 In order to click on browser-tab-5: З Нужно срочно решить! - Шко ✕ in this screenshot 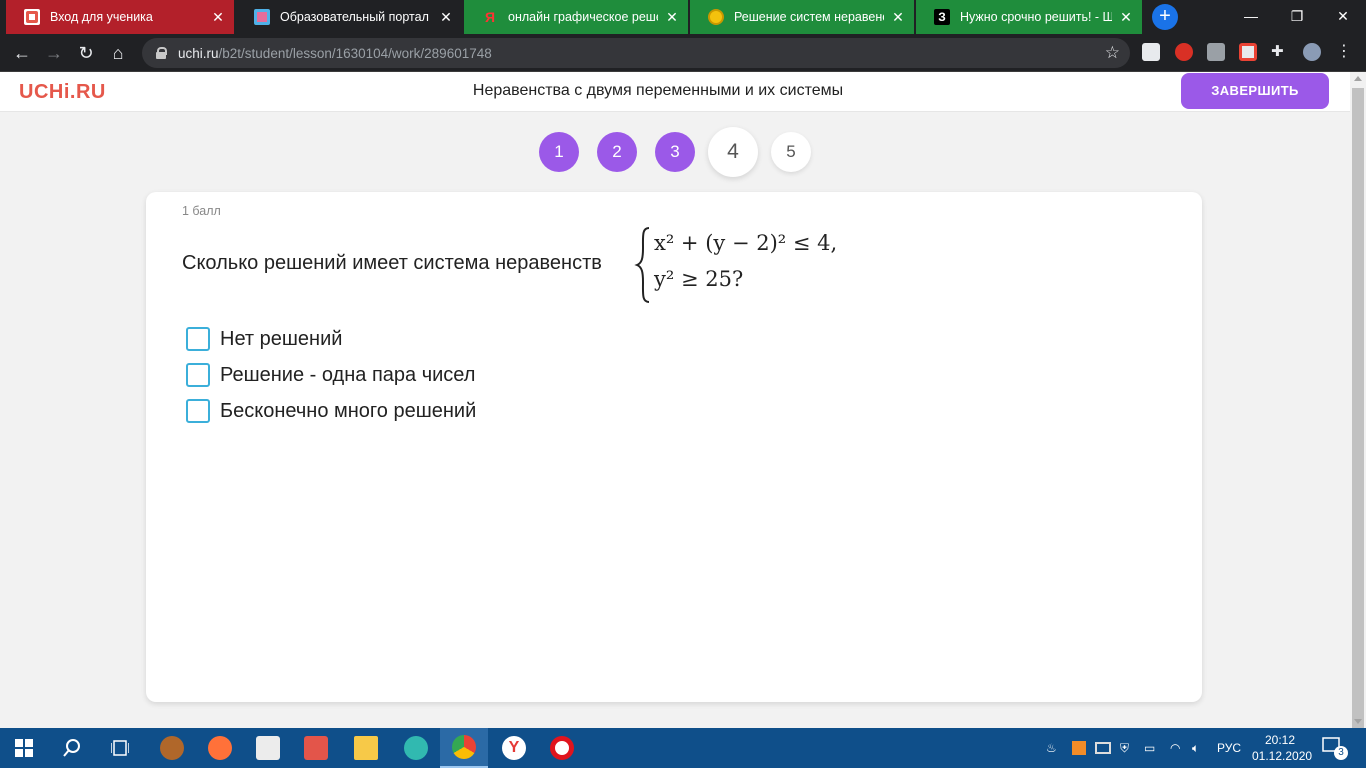, I will do `click(1029, 17)`.